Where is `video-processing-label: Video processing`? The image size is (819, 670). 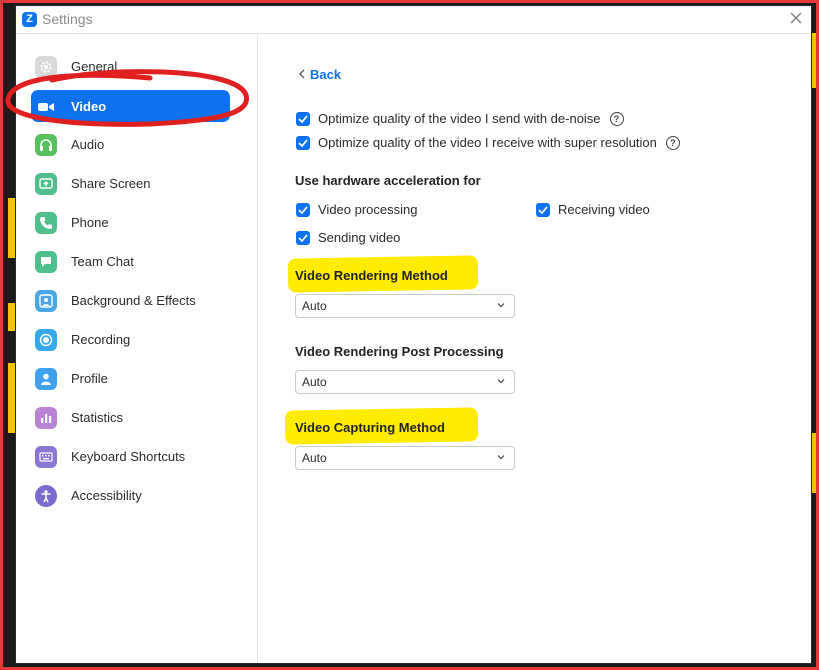
video-processing-label: Video processing is located at coordinates (368, 209).